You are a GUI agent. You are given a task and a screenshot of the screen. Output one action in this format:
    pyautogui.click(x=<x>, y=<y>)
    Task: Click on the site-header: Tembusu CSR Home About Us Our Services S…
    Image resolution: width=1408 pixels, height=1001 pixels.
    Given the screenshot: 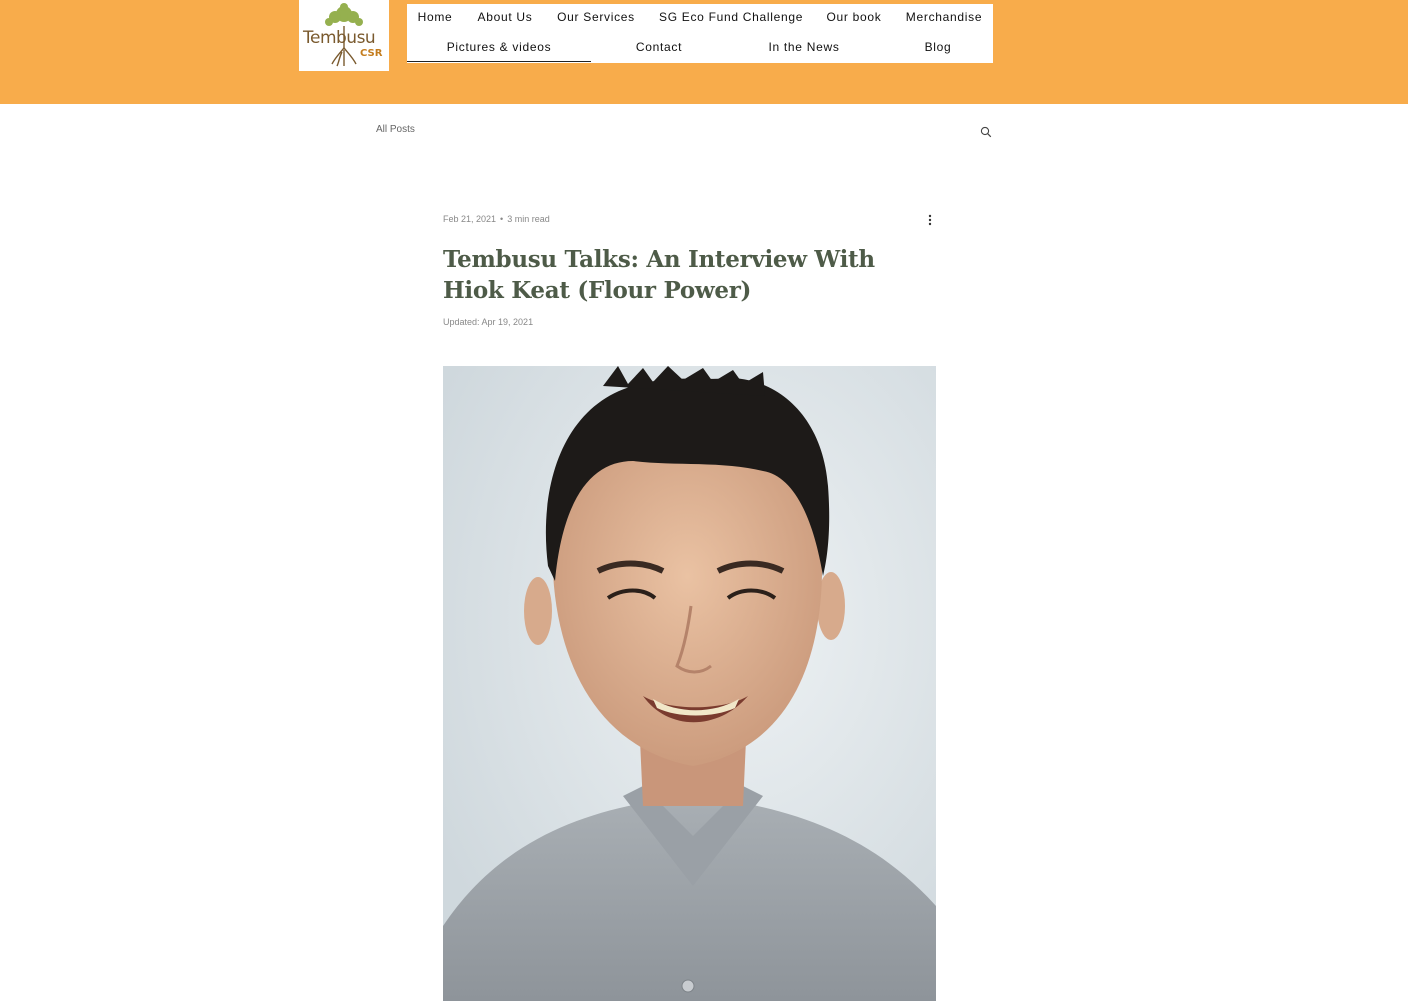 What is the action you would take?
    pyautogui.click(x=704, y=52)
    